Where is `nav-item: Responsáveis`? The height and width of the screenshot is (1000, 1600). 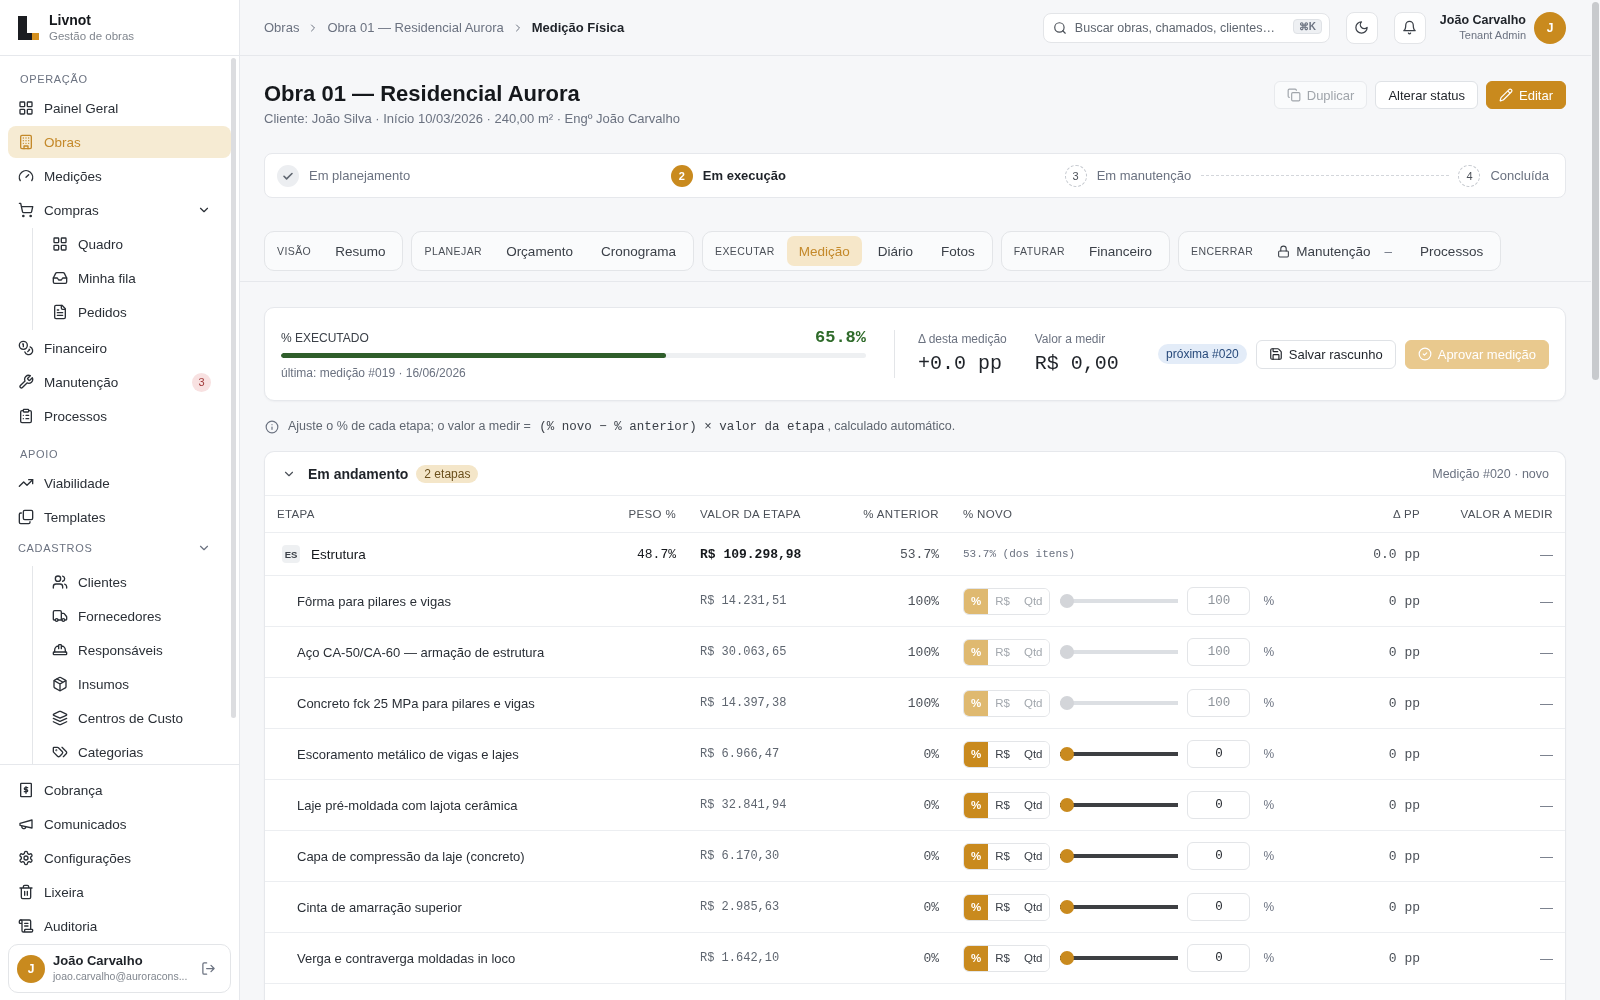 nav-item: Responsáveis is located at coordinates (136, 650).